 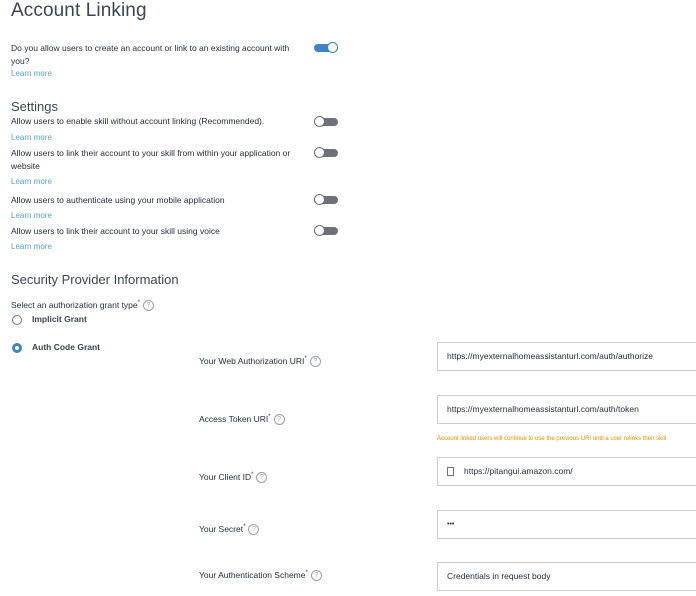 I want to click on auth-code-grant-radio, so click(x=17, y=348).